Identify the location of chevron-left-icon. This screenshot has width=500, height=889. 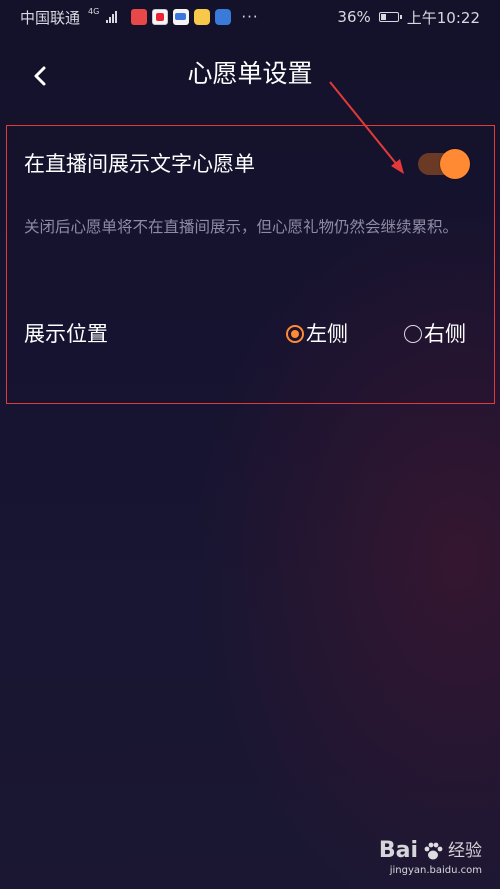
(40, 76).